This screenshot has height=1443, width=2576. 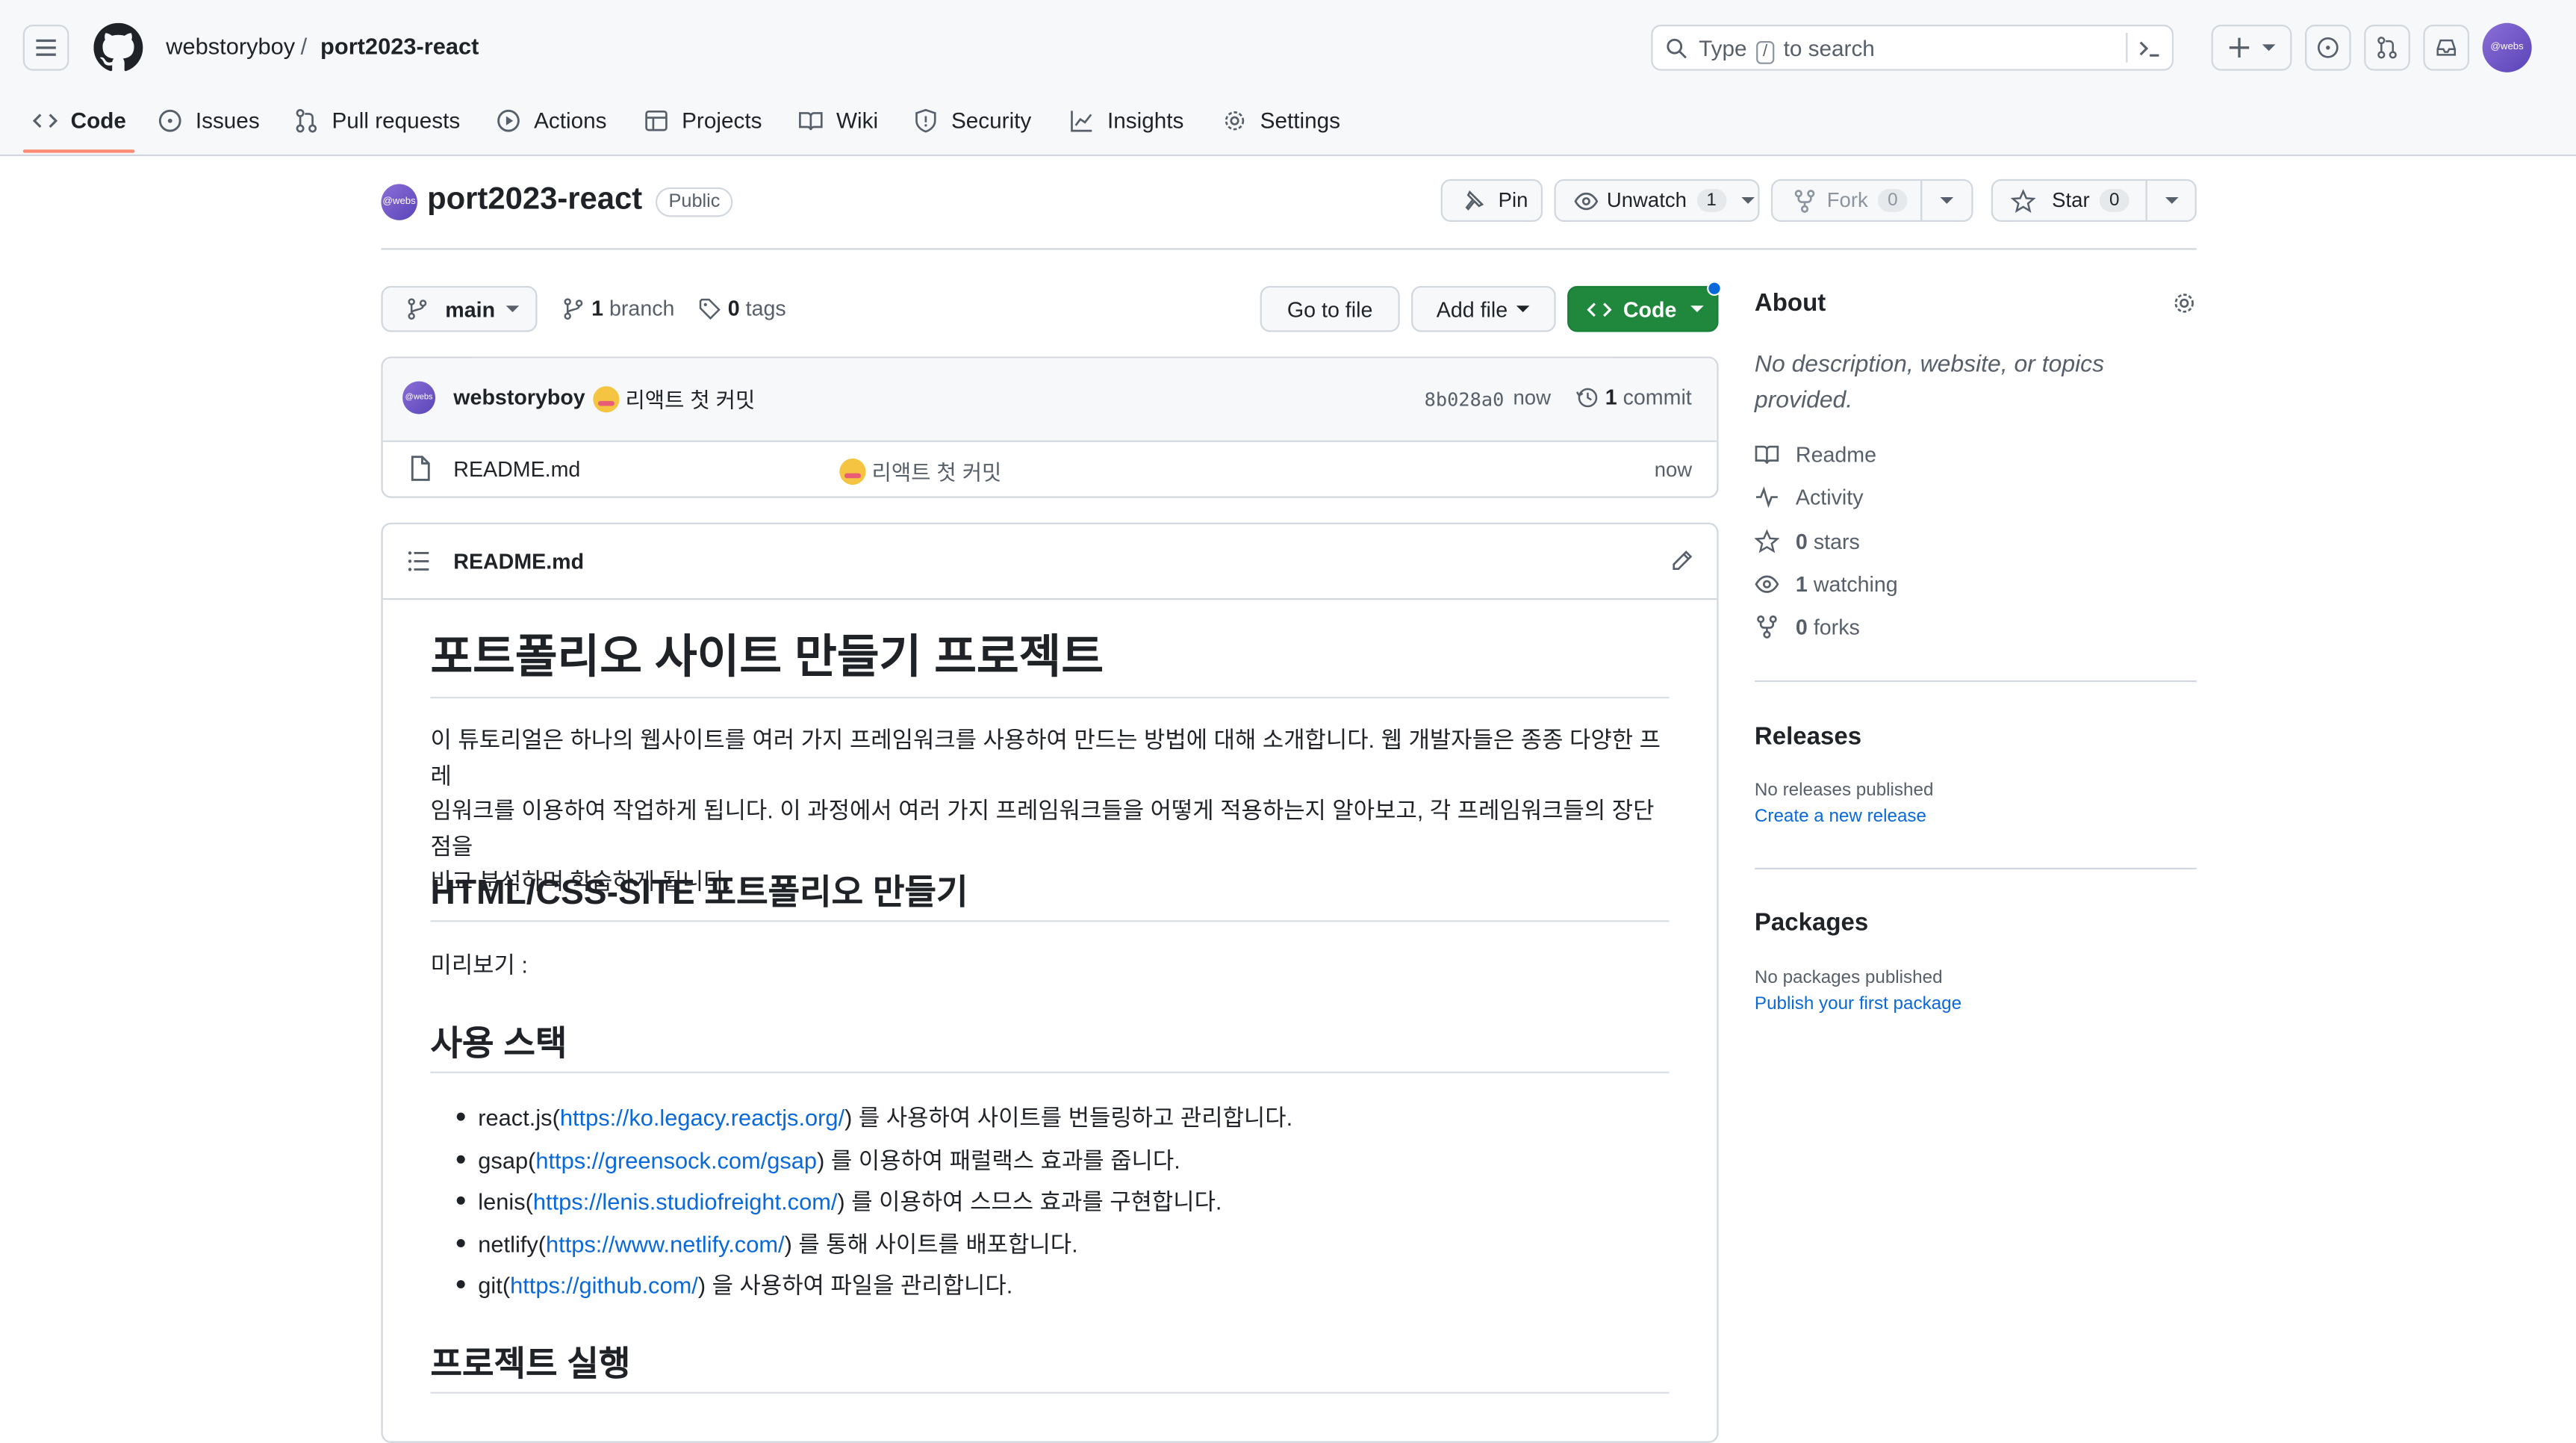 What do you see at coordinates (742, 308) in the screenshot?
I see `tags-link: 0 tags` at bounding box center [742, 308].